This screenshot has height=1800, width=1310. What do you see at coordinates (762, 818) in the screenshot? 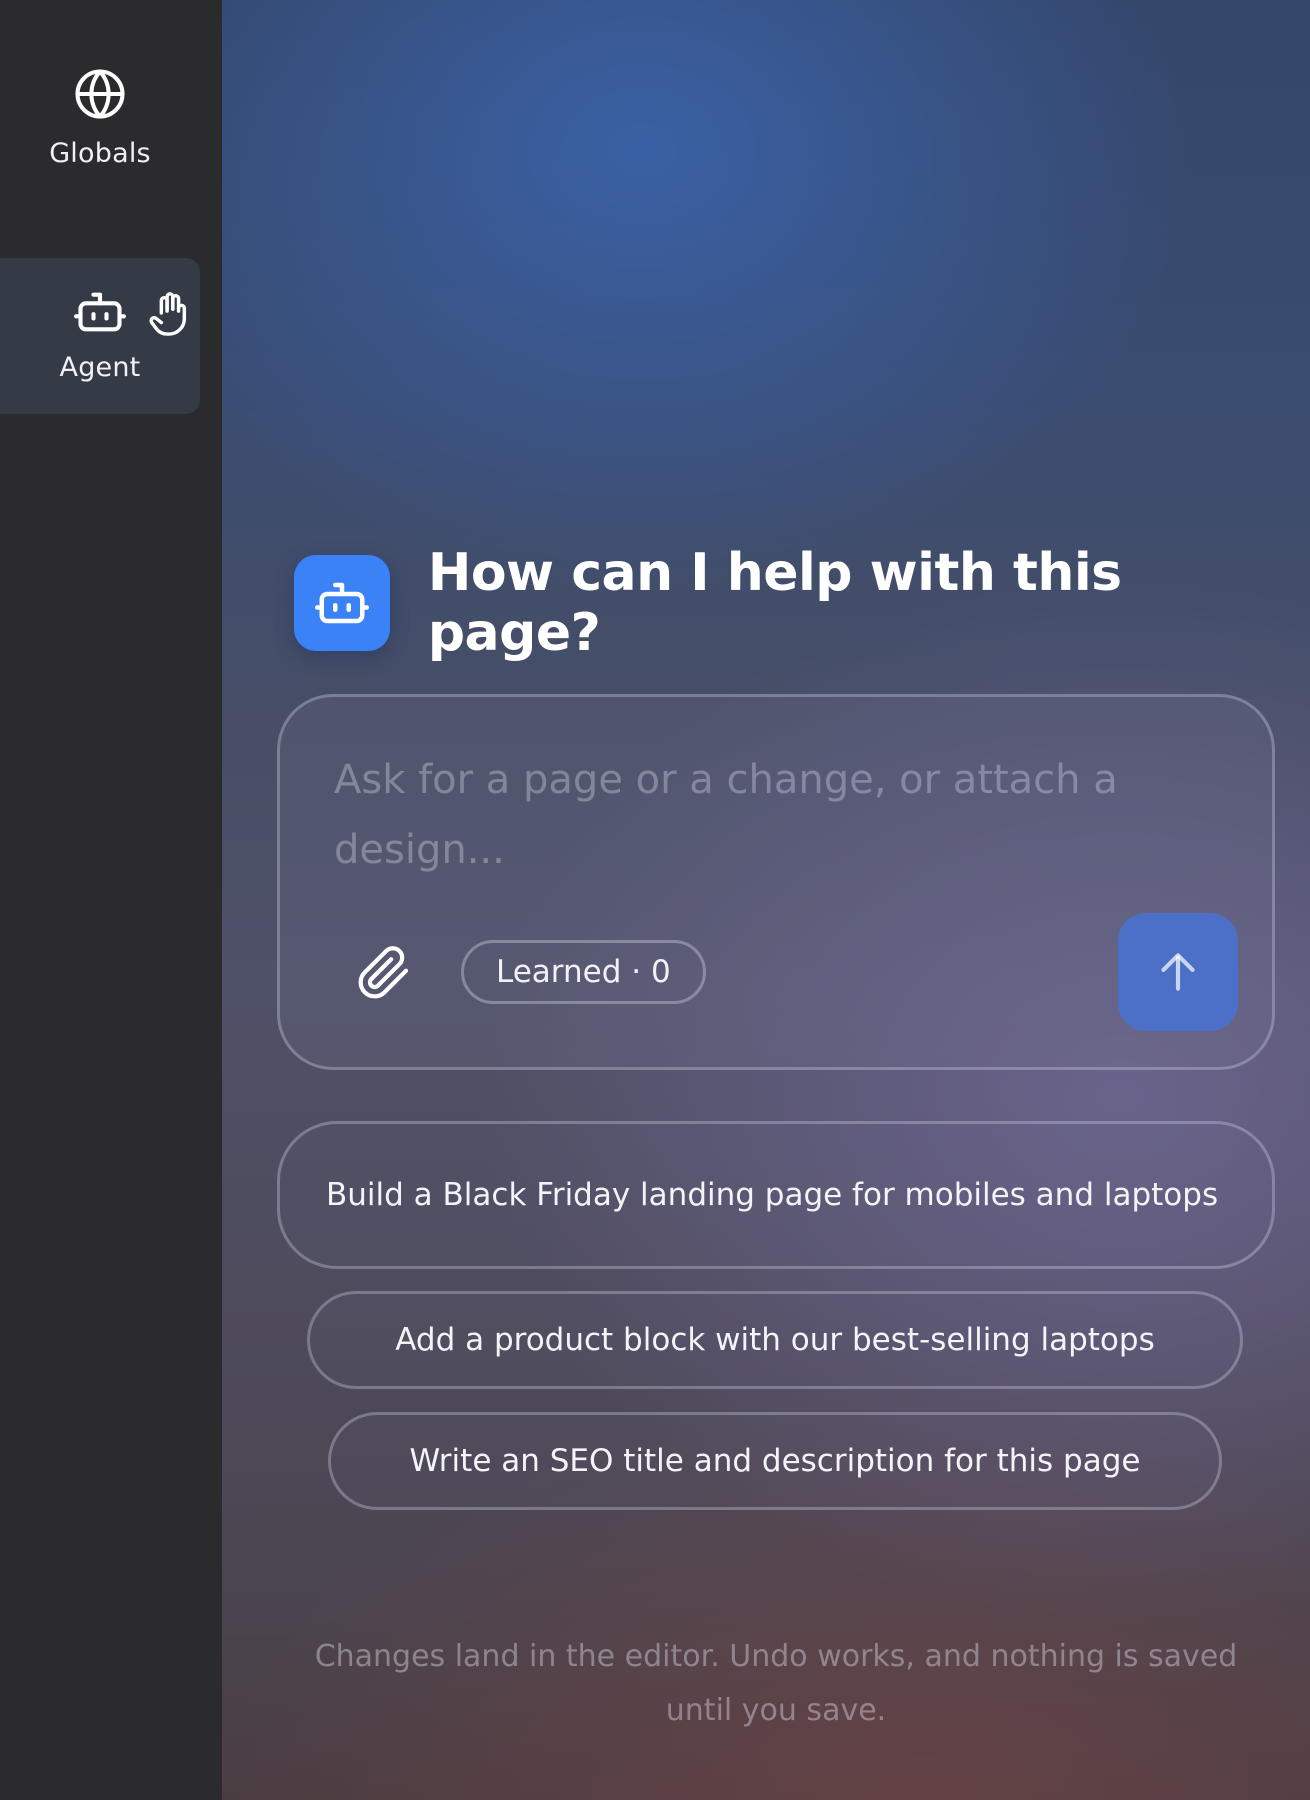
I see `prompt-input` at bounding box center [762, 818].